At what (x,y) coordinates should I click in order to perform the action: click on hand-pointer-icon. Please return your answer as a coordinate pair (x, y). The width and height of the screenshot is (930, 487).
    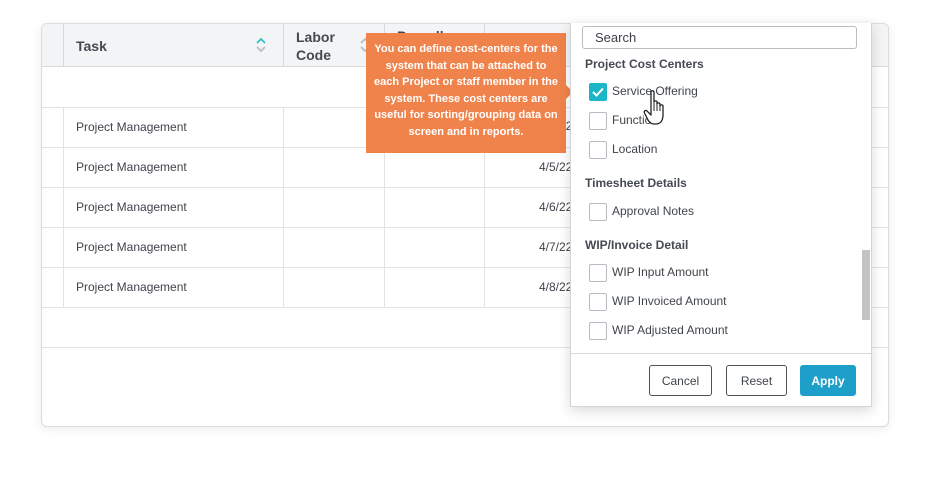
    Looking at the image, I should click on (653, 107).